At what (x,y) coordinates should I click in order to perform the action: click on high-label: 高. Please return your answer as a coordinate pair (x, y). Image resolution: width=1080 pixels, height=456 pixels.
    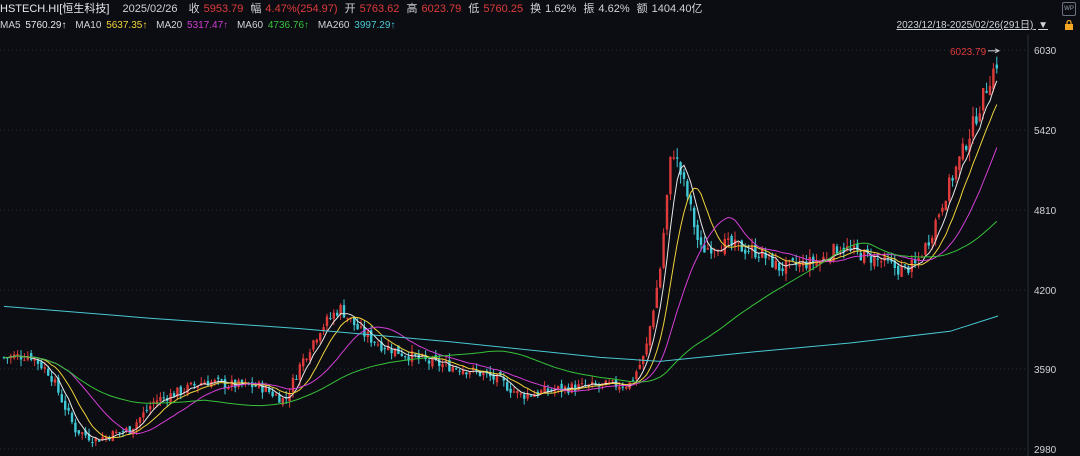
    Looking at the image, I should click on (412, 9).